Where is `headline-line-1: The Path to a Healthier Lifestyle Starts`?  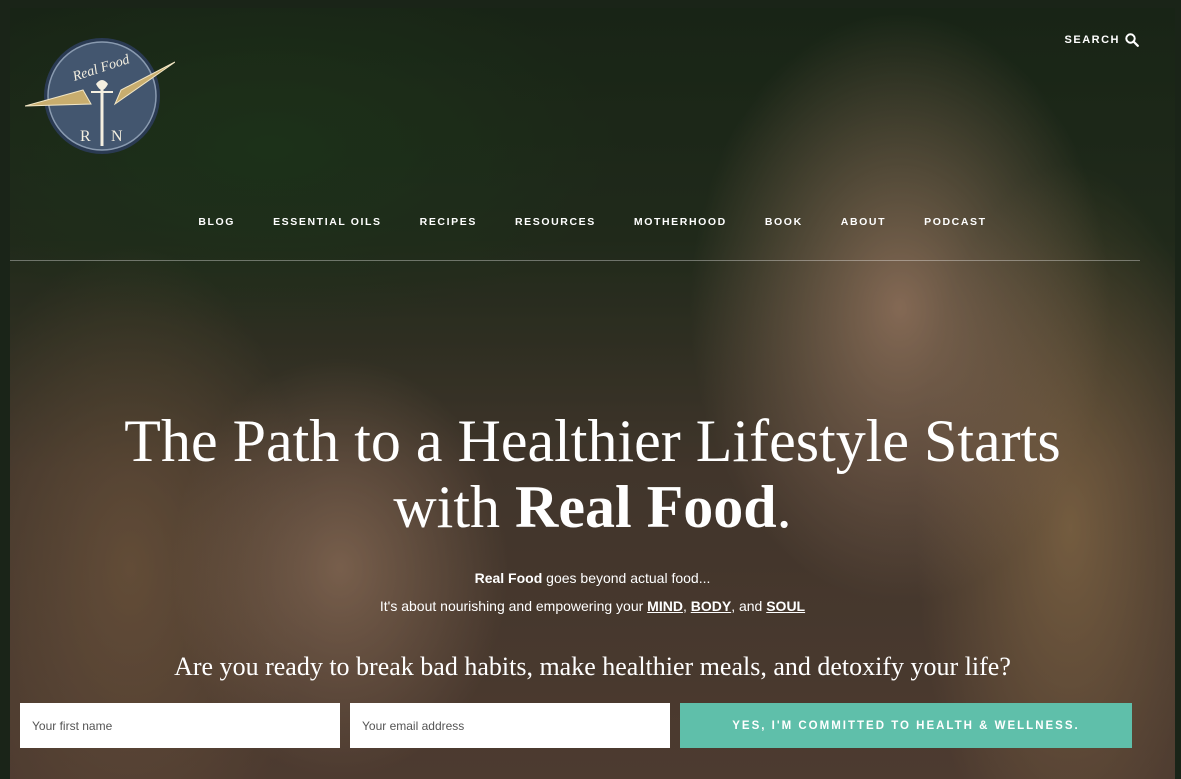 headline-line-1: The Path to a Healthier Lifestyle Starts is located at coordinates (592, 441).